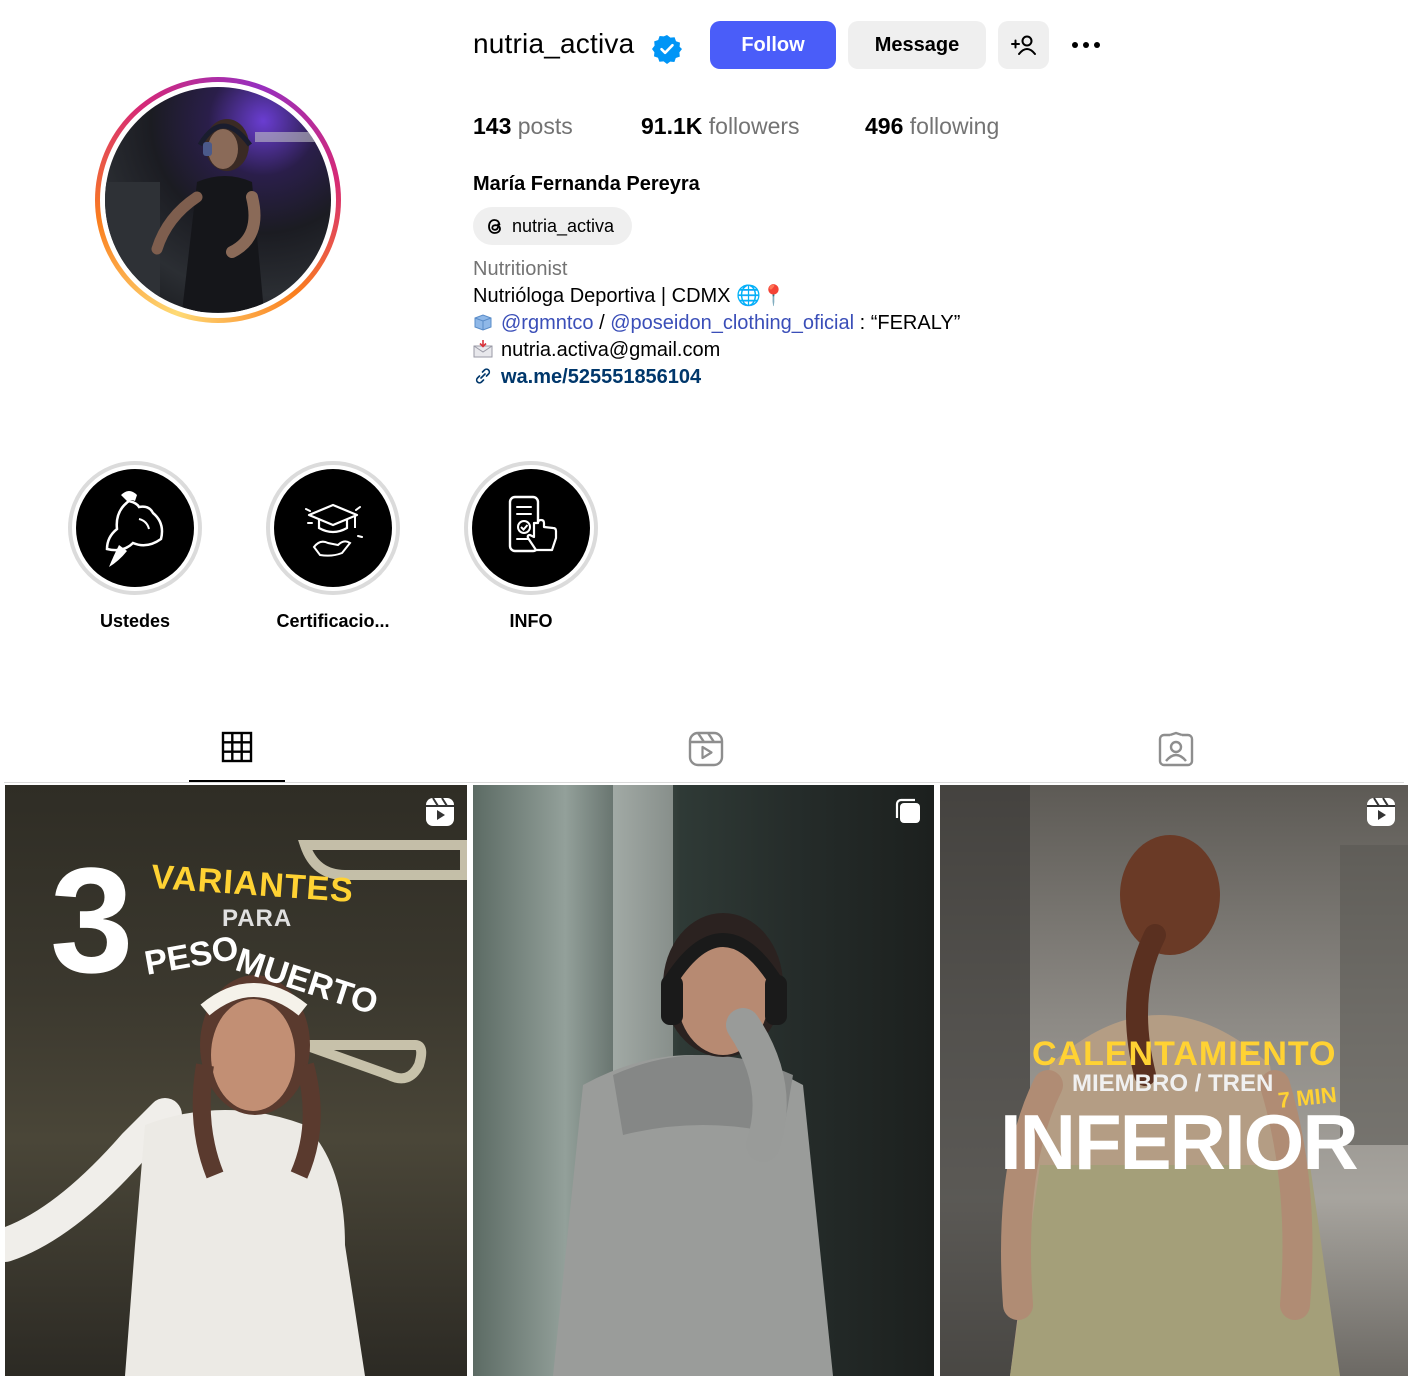 Image resolution: width=1408 pixels, height=1376 pixels. Describe the element at coordinates (237, 747) in the screenshot. I see `grid-icon` at that location.